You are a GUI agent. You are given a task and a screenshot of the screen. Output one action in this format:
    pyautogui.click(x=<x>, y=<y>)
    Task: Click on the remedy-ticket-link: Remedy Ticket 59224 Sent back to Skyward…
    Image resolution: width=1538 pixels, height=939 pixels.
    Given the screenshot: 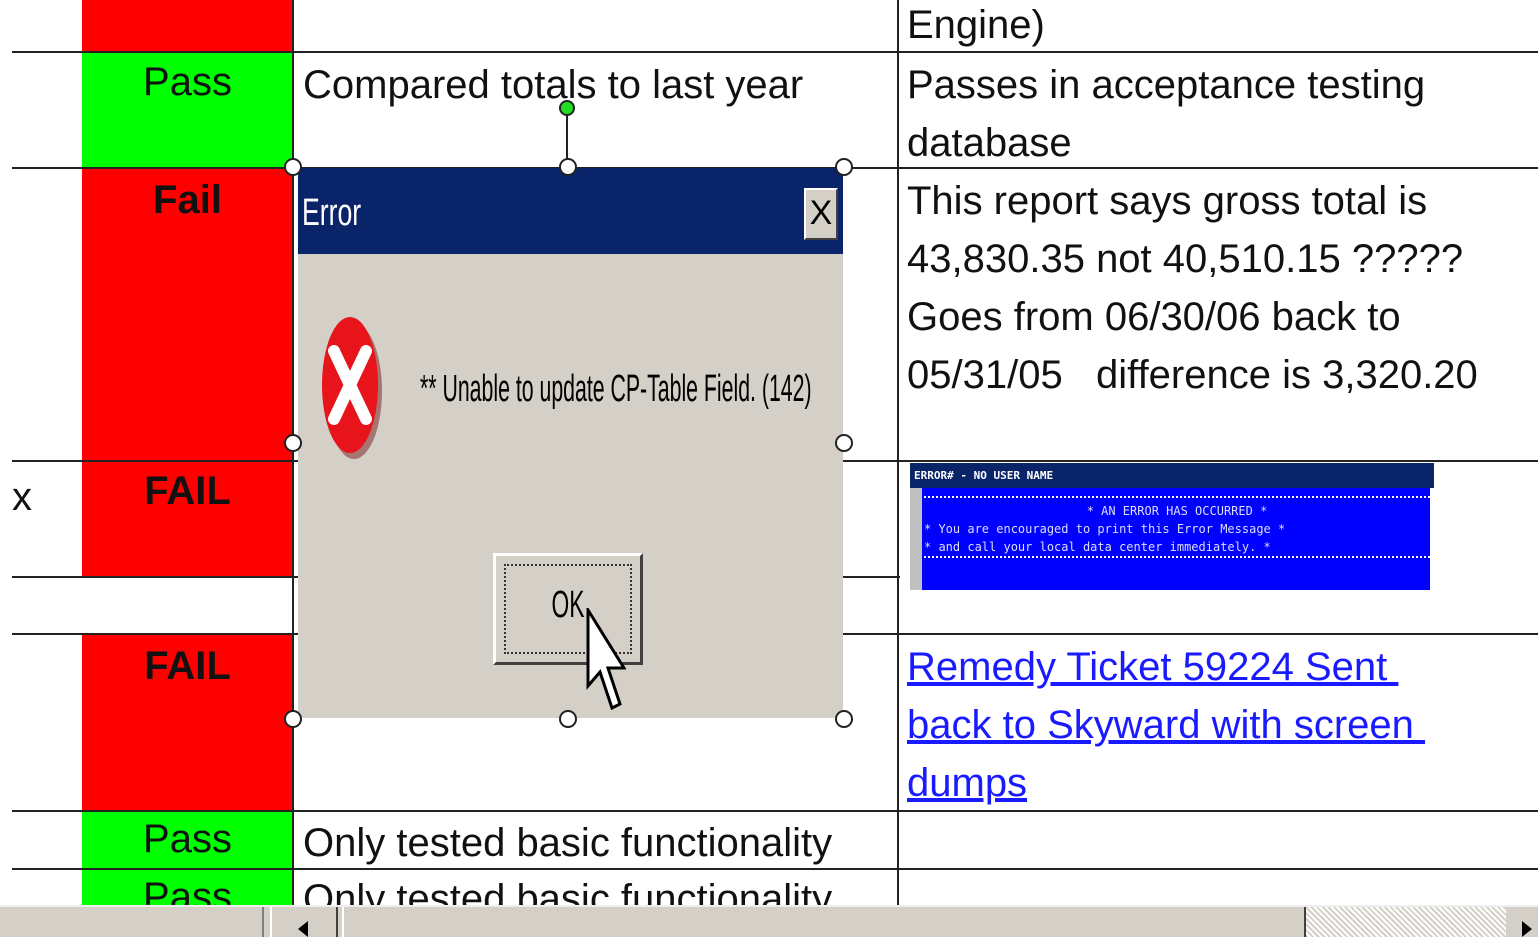 What is the action you would take?
    pyautogui.click(x=1166, y=725)
    